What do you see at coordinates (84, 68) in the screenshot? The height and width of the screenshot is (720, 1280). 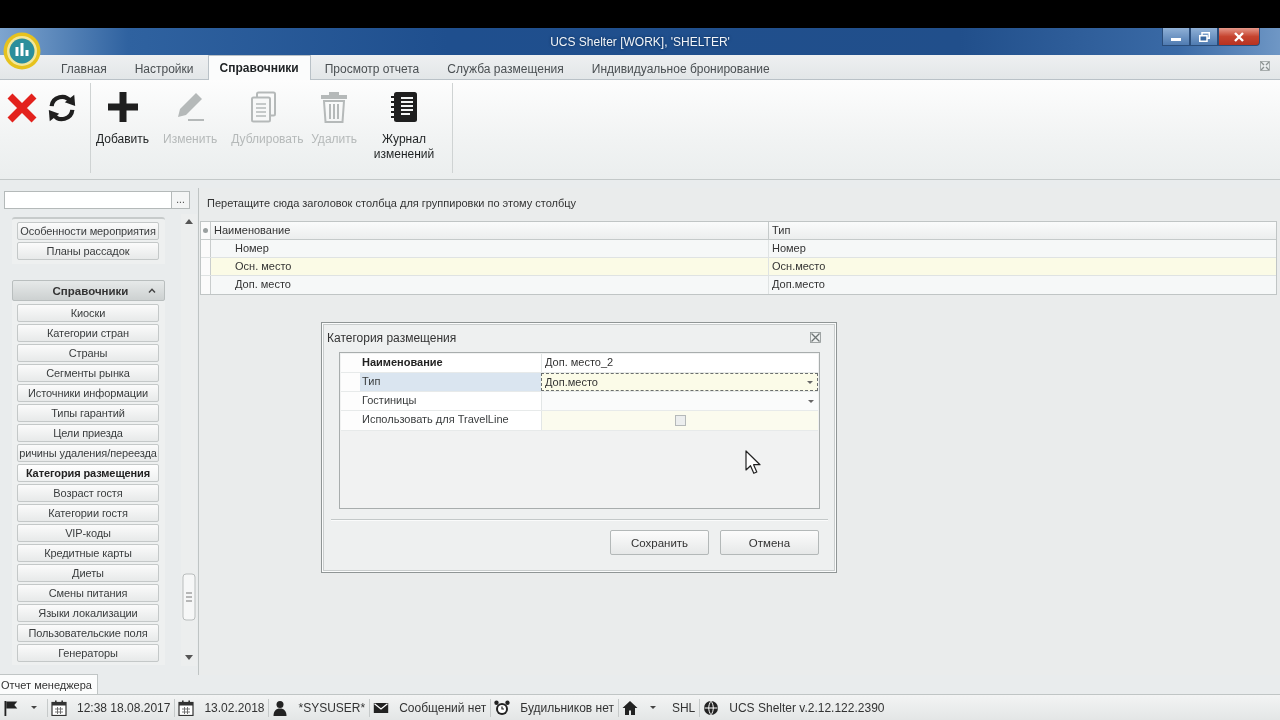 I see `ribbon-tab: Главная` at bounding box center [84, 68].